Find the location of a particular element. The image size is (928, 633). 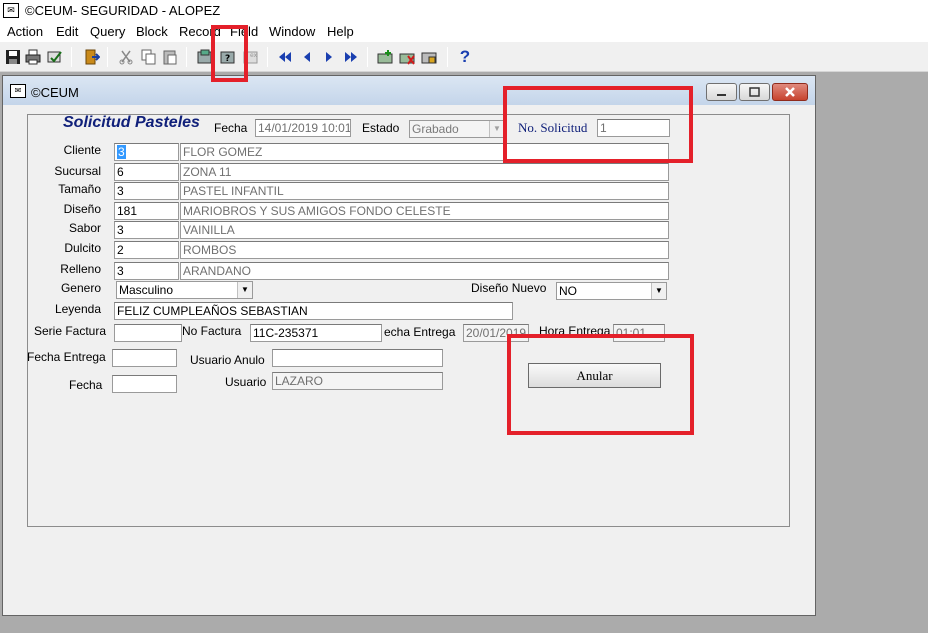

diseno-code-field: 181 is located at coordinates (146, 211).